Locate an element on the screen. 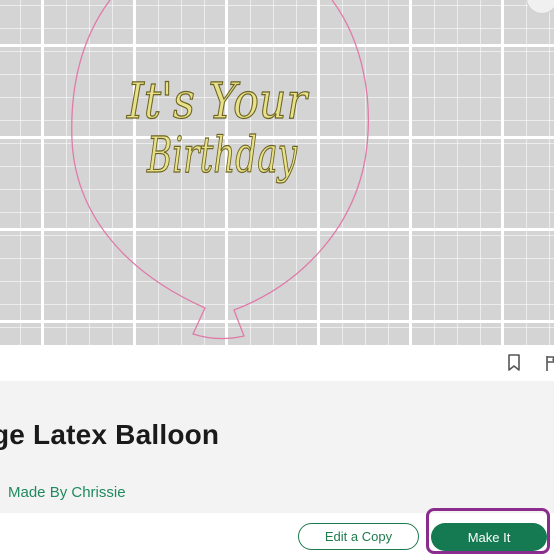 The height and width of the screenshot is (554, 554). action-icon-row is located at coordinates (277, 363).